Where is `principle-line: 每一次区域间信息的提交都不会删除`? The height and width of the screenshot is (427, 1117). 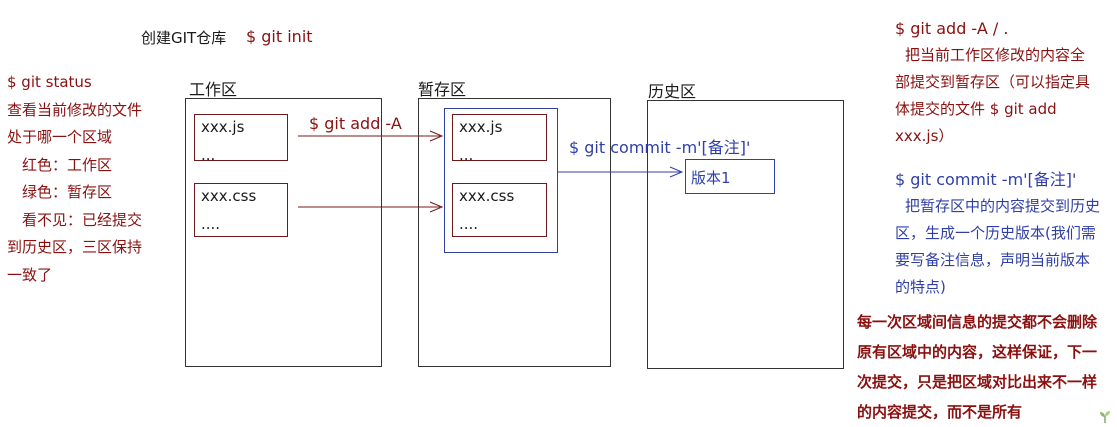 principle-line: 每一次区域间信息的提交都不会删除 is located at coordinates (977, 322).